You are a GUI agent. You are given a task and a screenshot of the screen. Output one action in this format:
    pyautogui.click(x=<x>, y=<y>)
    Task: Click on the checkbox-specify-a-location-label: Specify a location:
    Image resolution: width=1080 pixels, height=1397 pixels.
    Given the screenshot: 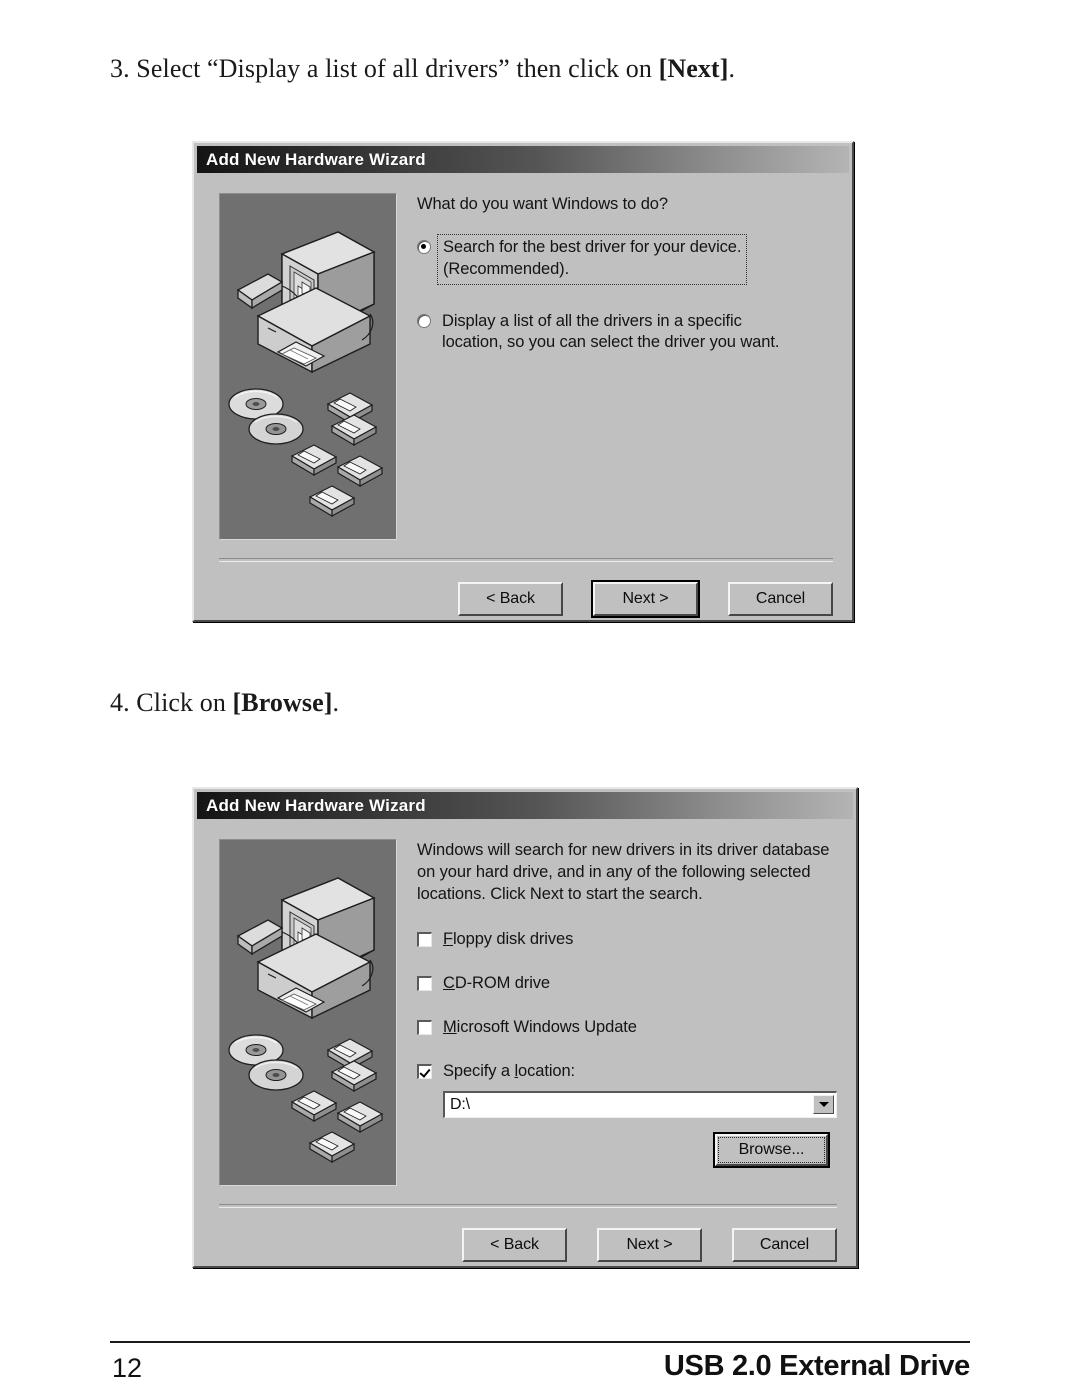 What is the action you would take?
    pyautogui.click(x=509, y=1071)
    